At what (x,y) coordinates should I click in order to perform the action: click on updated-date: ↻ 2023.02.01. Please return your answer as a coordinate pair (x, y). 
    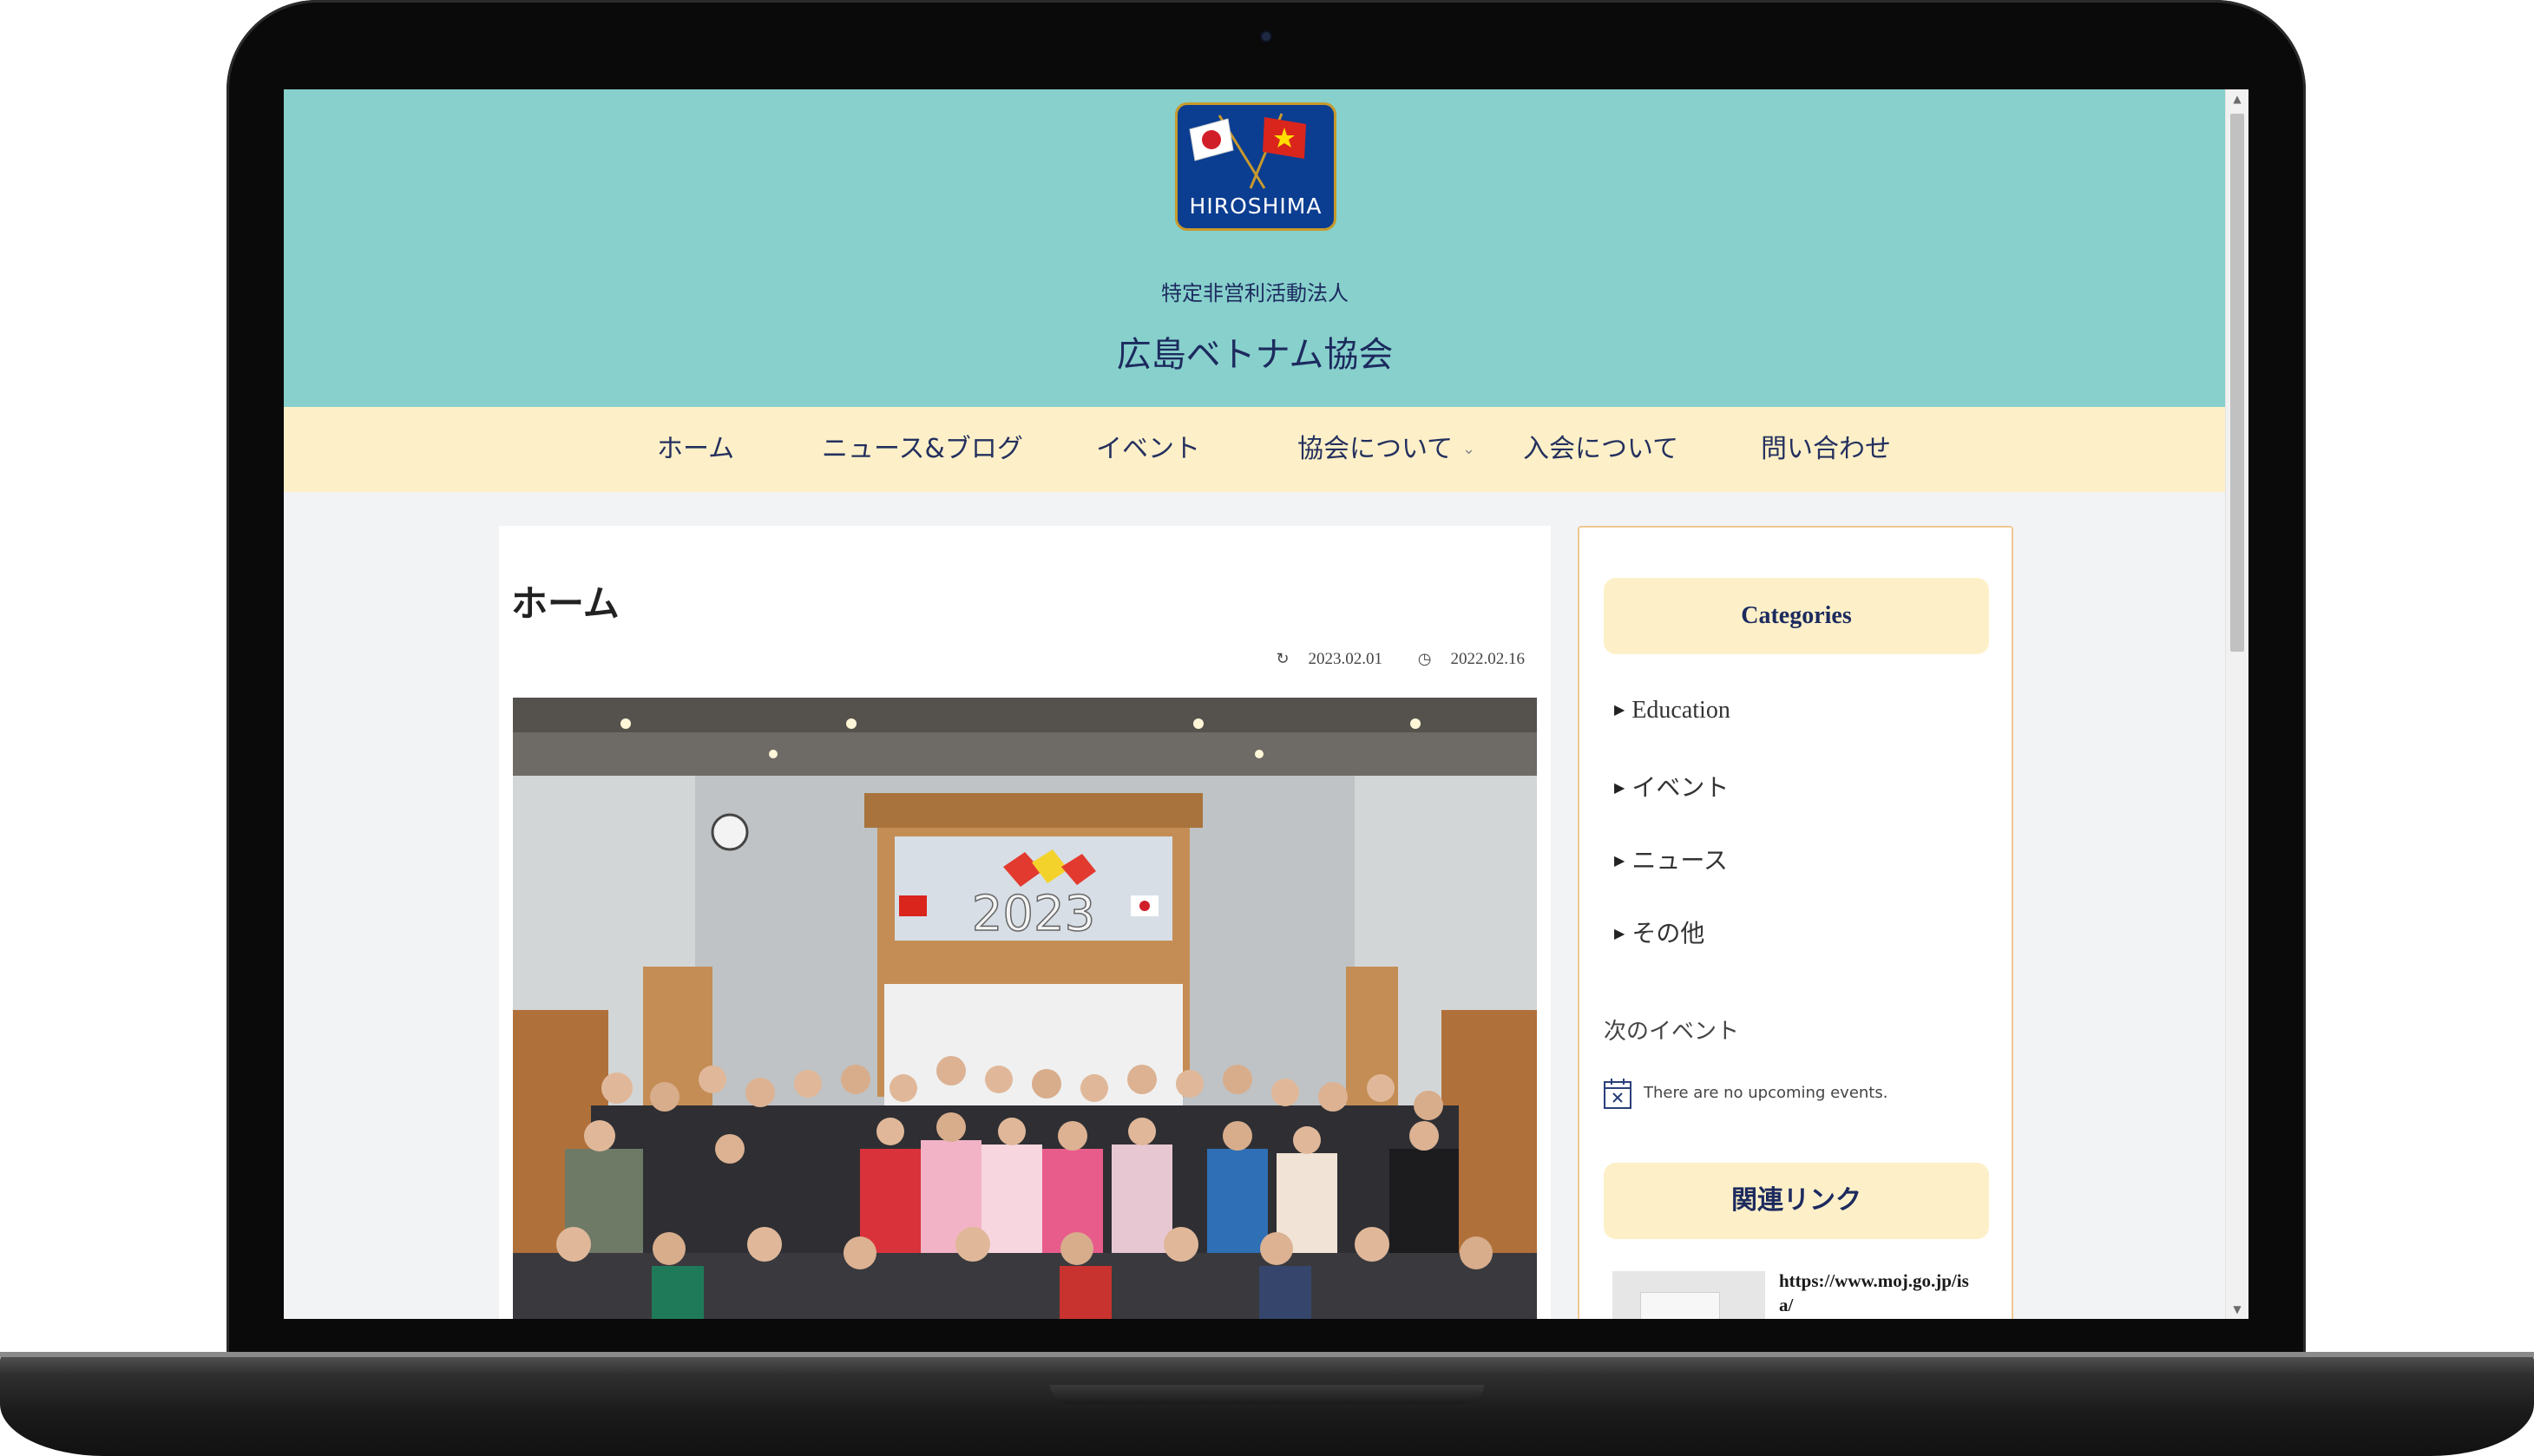
    Looking at the image, I should click on (1329, 659).